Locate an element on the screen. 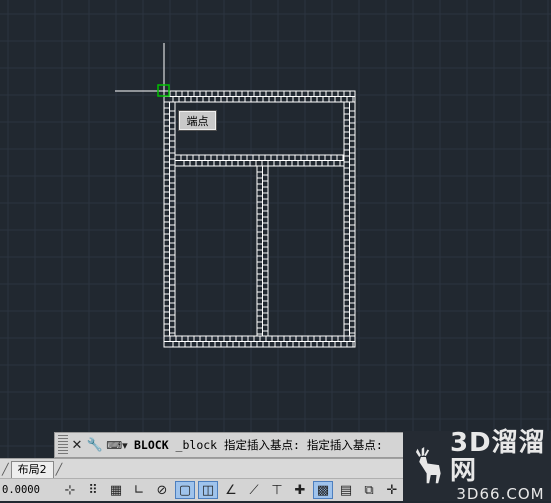 This screenshot has height=503, width=551. 3d-object-snap-icon: ◫ is located at coordinates (208, 490).